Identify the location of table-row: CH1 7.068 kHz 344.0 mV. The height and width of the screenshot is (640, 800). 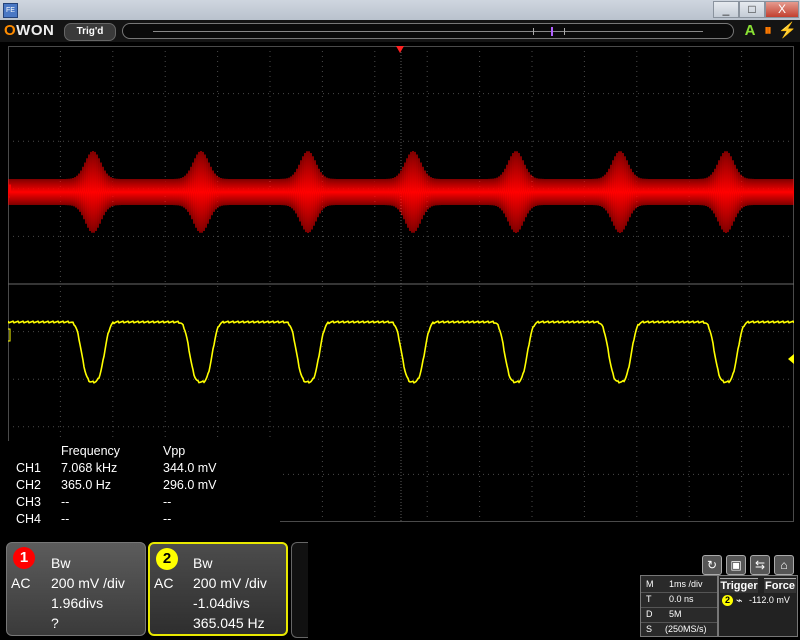
(116, 468).